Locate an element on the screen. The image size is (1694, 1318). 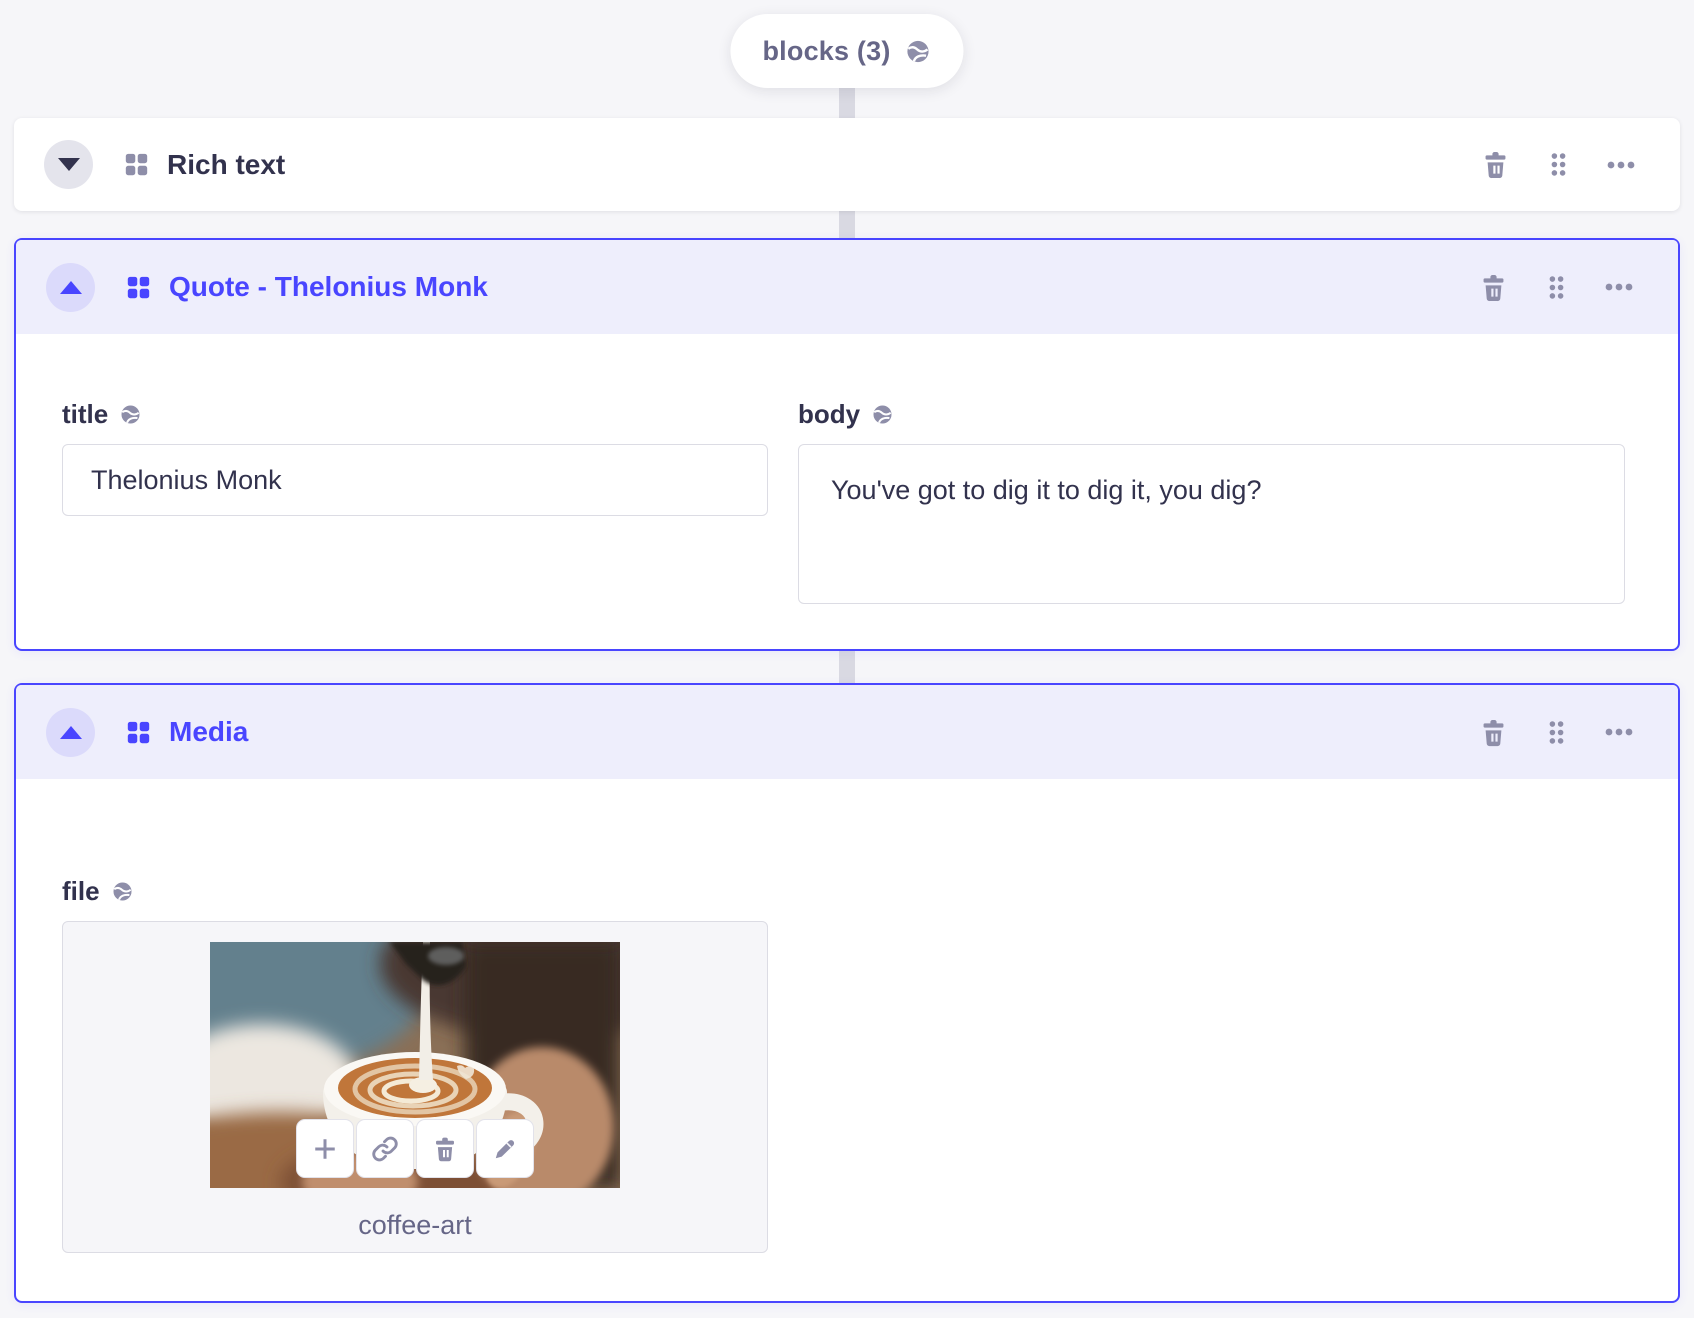
delete-media-button is located at coordinates (445, 1148).